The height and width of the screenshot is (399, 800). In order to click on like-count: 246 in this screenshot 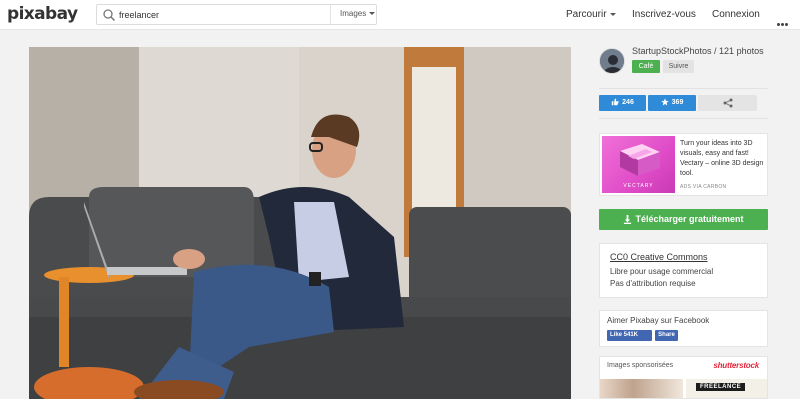, I will do `click(628, 102)`.